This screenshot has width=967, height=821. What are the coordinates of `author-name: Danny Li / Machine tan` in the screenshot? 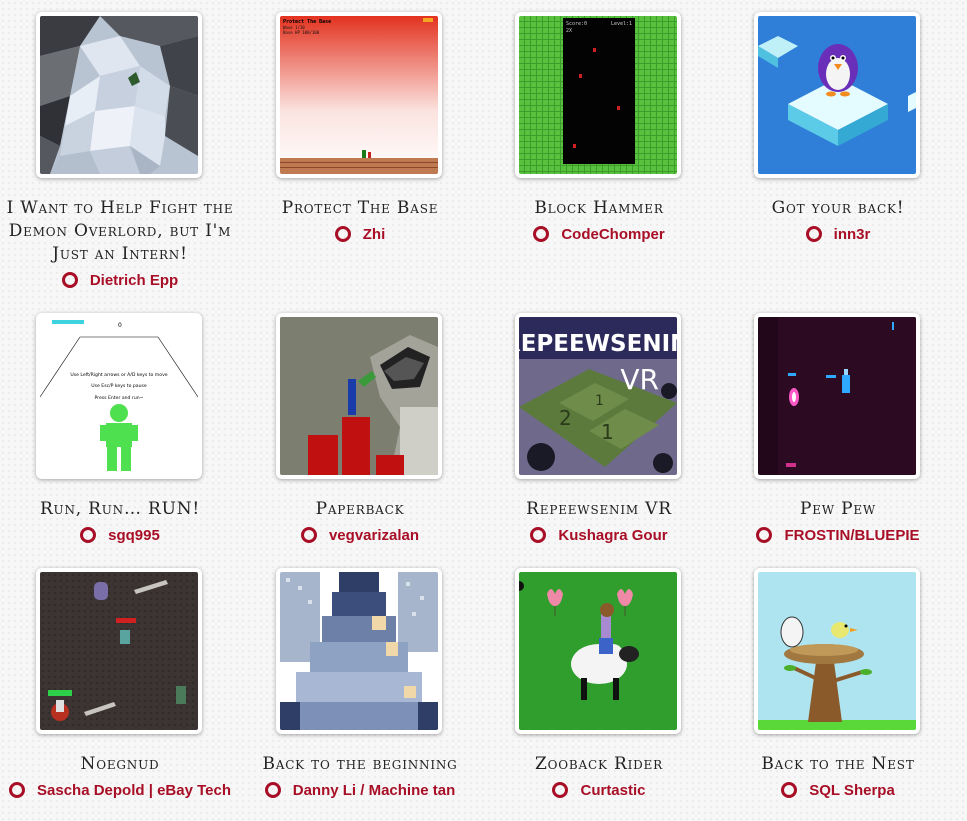 It's located at (374, 790).